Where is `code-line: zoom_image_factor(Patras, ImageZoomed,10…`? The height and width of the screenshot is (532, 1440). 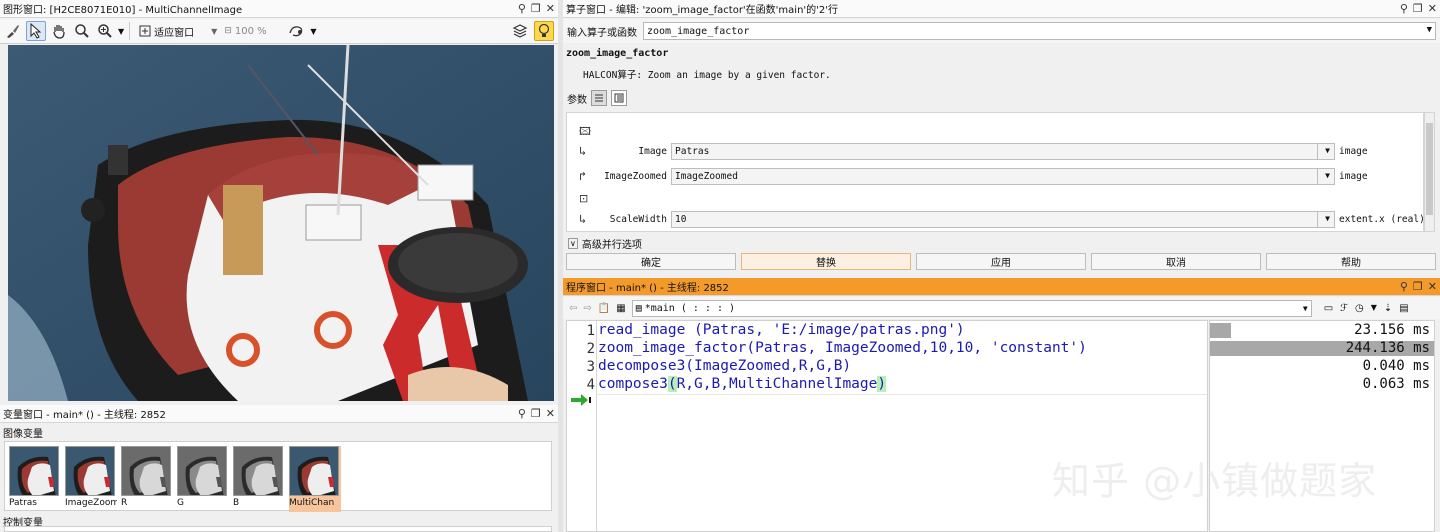
code-line: zoom_image_factor(Patras, ImageZoomed,10… is located at coordinates (842, 348).